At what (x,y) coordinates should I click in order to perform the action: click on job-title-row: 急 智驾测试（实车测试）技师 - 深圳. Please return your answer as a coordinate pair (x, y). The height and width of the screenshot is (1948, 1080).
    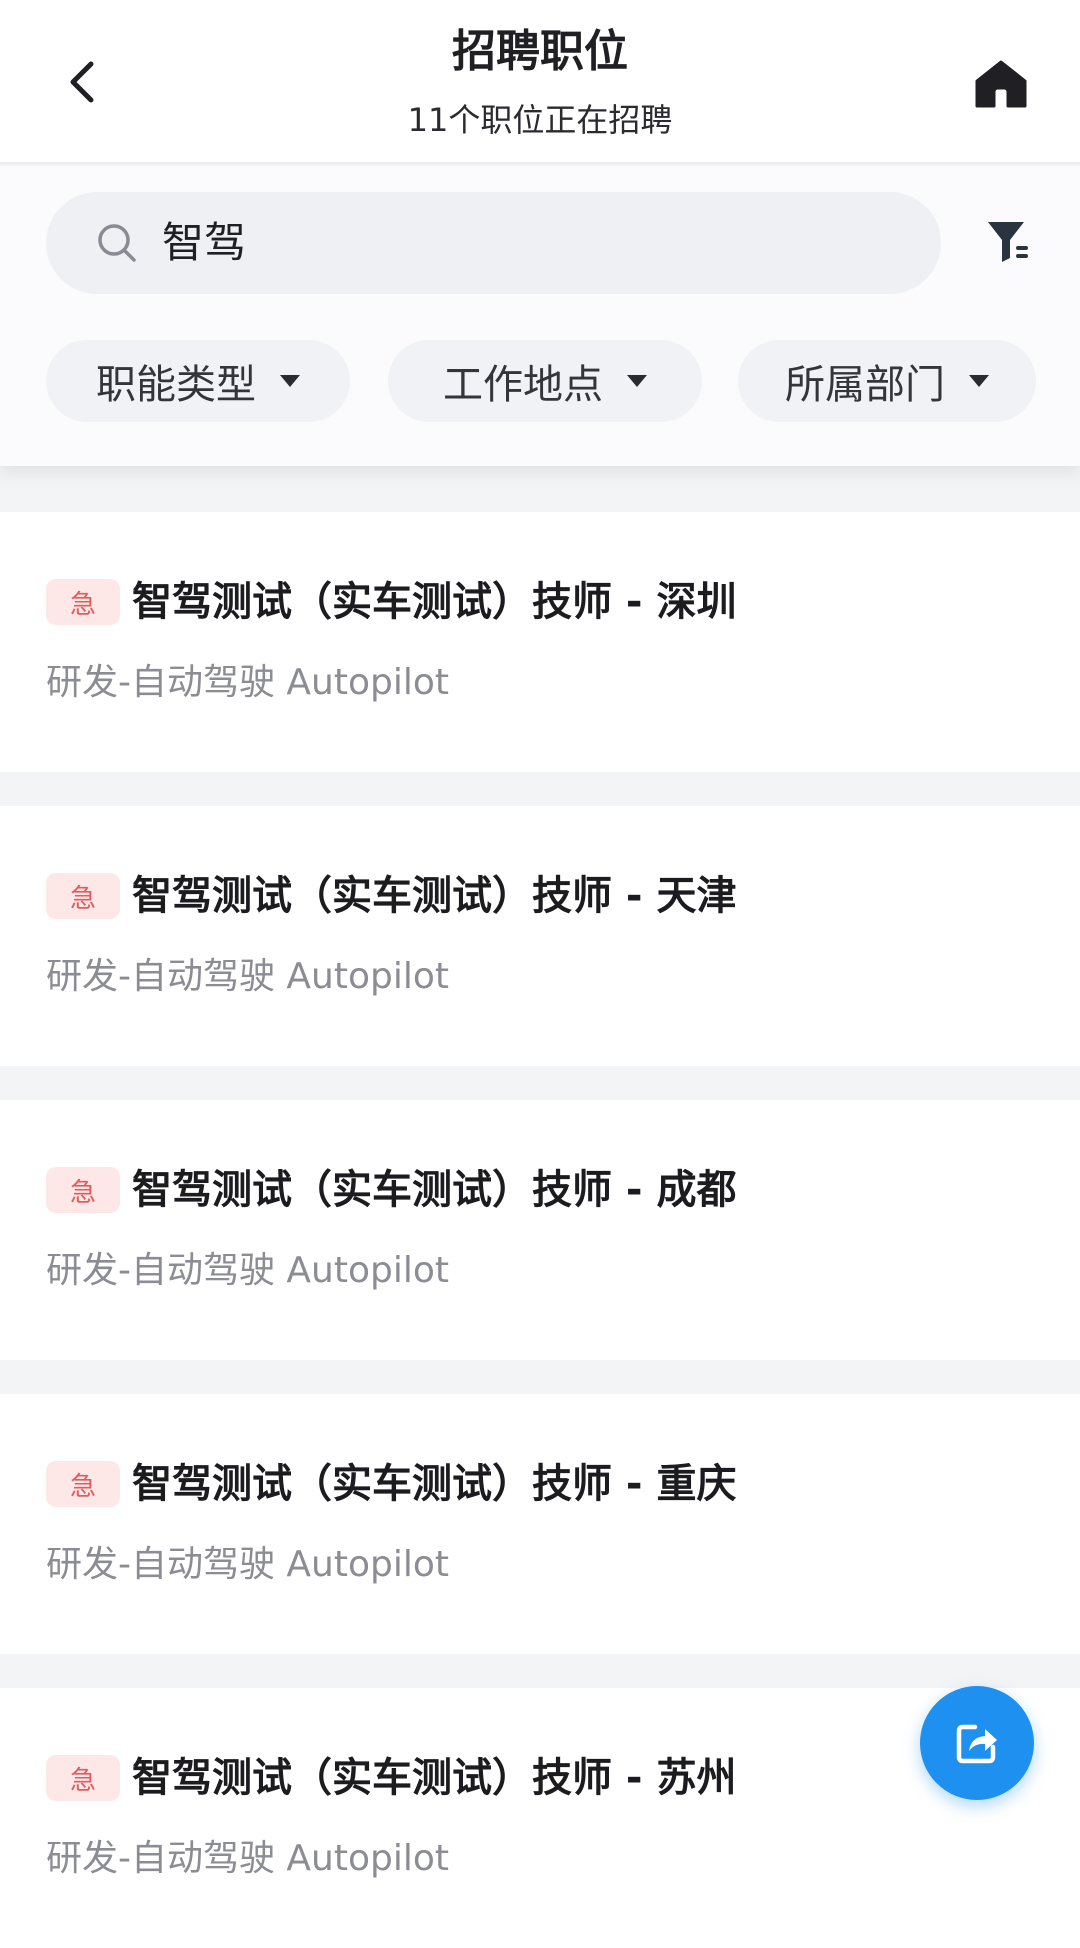
    Looking at the image, I should click on (391, 602).